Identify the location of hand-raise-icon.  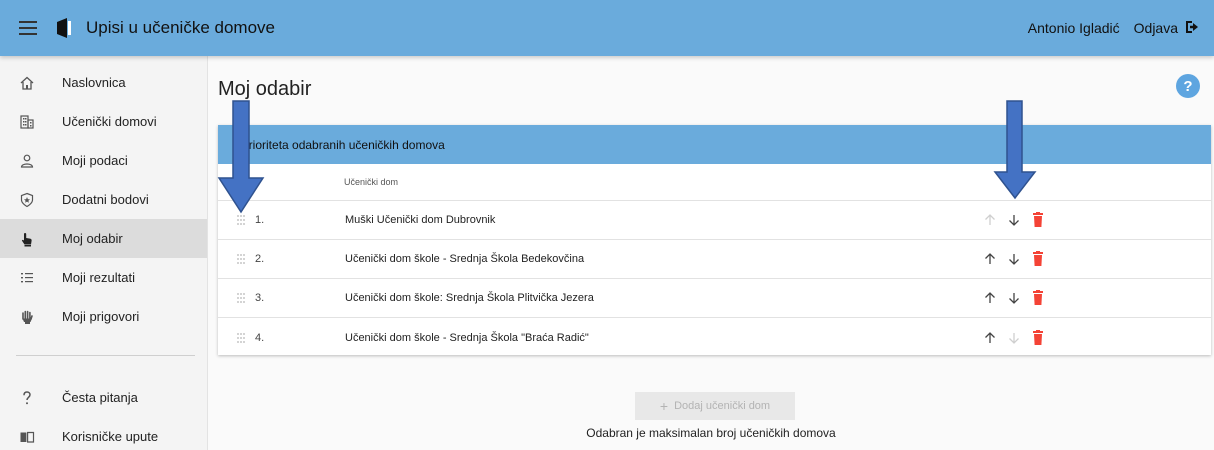
(27, 317).